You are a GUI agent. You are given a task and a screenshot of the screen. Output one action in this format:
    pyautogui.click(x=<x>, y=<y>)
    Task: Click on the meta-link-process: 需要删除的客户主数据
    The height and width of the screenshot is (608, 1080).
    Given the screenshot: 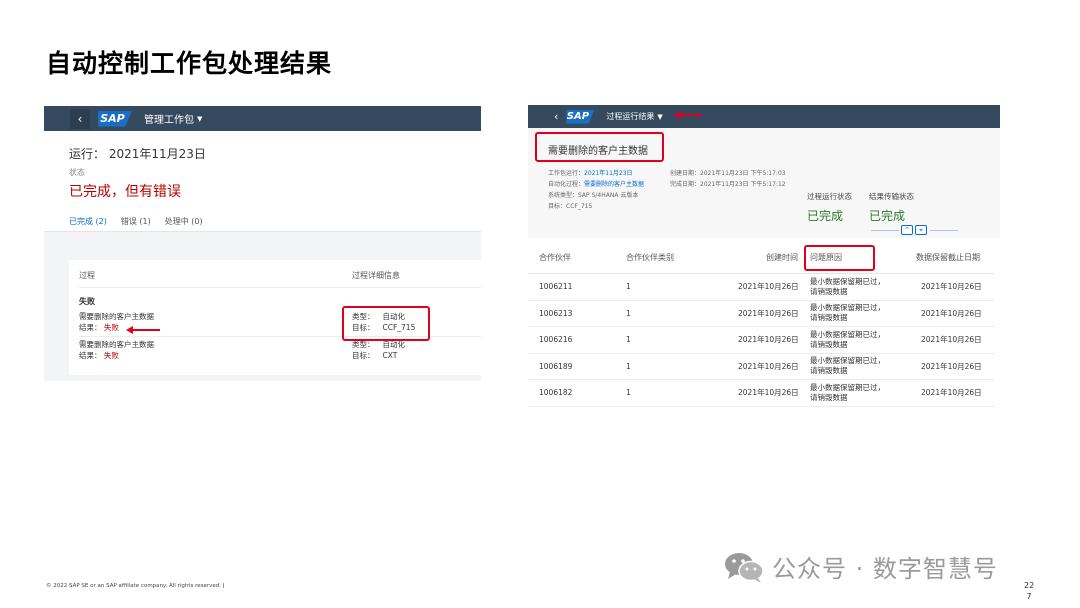 What is the action you would take?
    pyautogui.click(x=614, y=184)
    